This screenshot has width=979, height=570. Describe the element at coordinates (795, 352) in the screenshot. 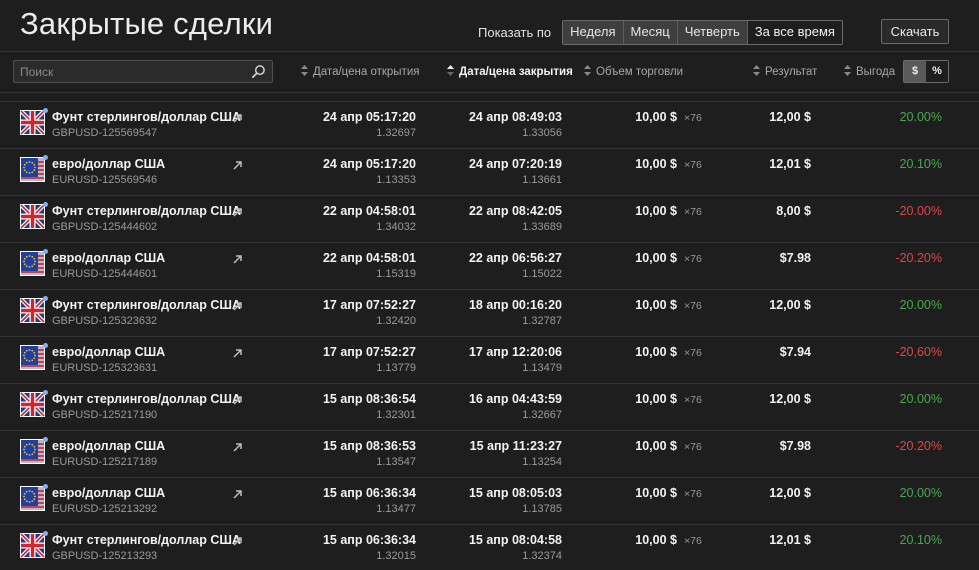

I see `trade-result: $7.94` at that location.